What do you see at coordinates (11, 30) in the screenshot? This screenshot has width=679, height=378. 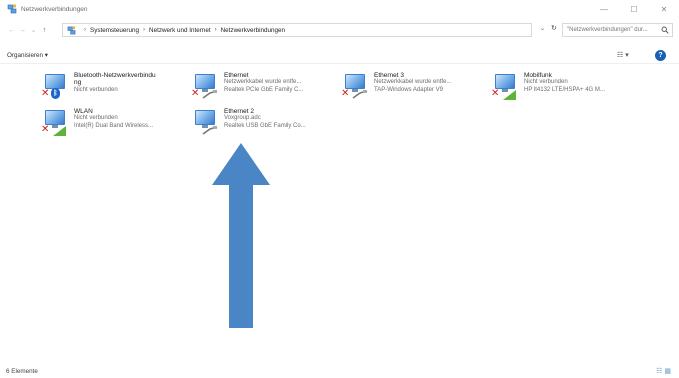 I see `back-button: ←` at bounding box center [11, 30].